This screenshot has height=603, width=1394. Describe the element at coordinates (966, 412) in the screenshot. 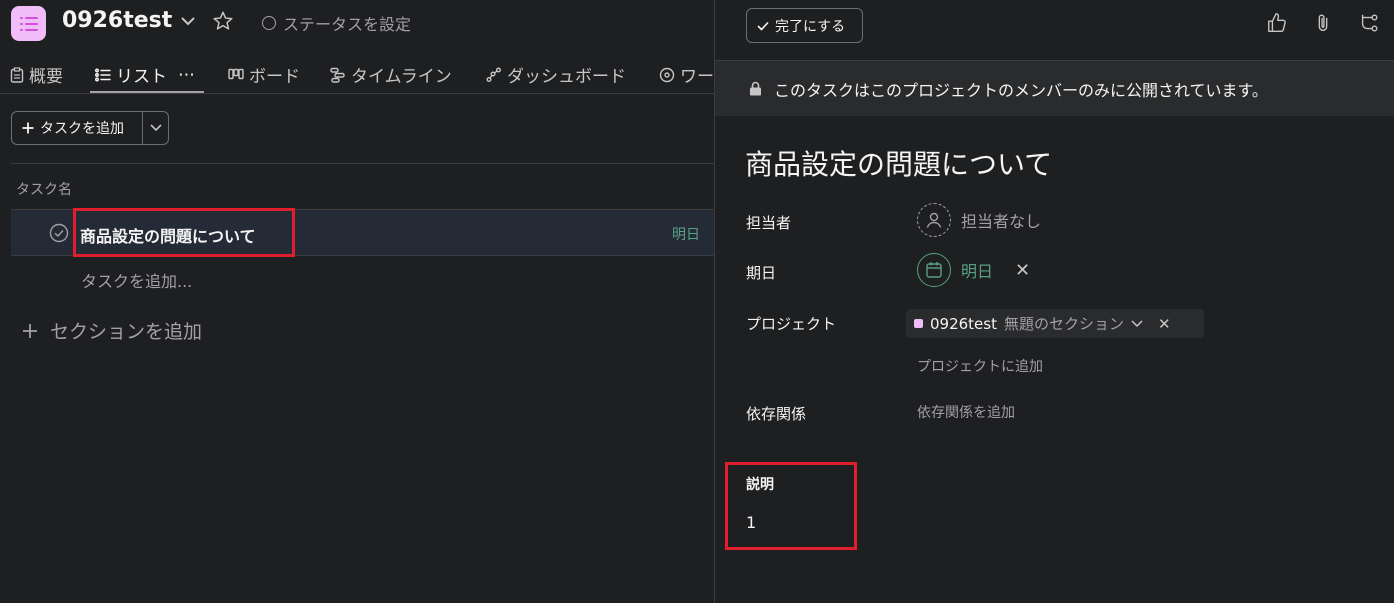

I see `add-dependency-link: 依存関係を追加` at that location.